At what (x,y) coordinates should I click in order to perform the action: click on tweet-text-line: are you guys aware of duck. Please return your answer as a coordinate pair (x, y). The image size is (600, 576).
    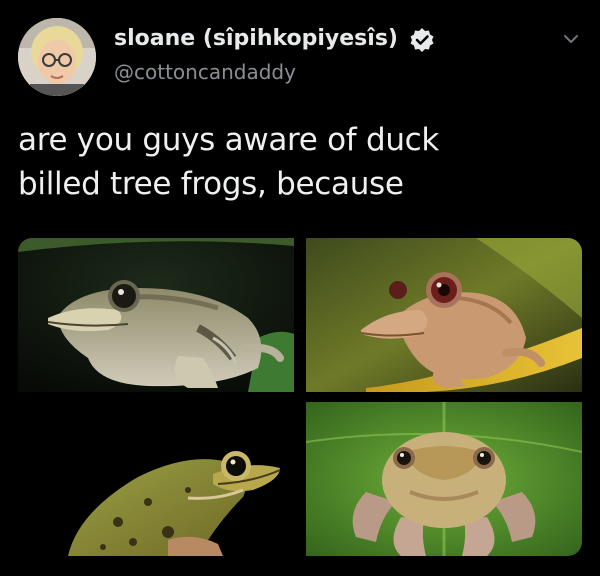
    Looking at the image, I should click on (229, 140).